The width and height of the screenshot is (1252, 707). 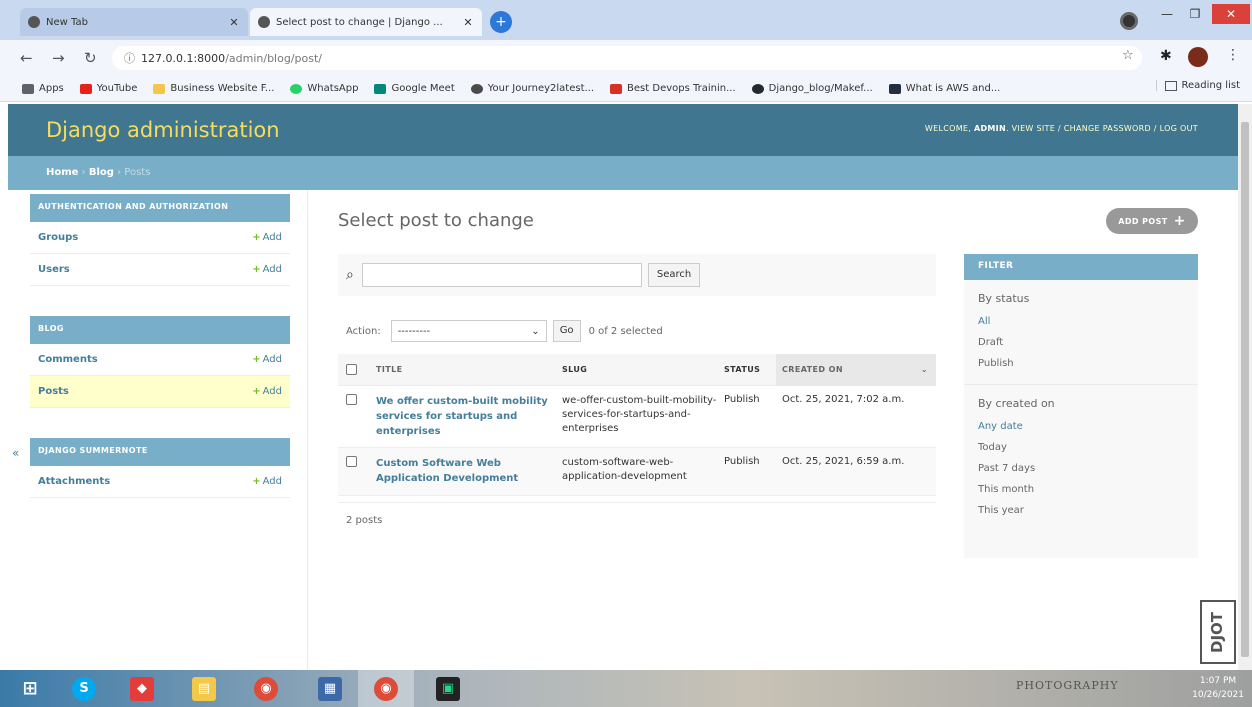 I want to click on username: ADMIN, so click(x=989, y=128).